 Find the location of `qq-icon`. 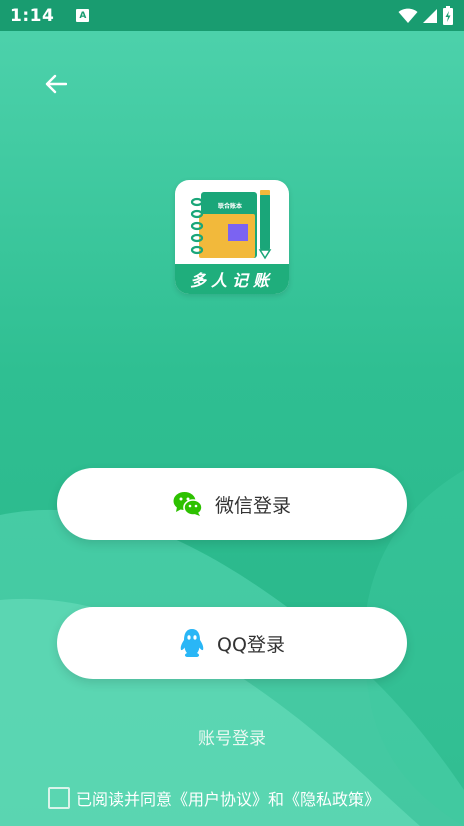

qq-icon is located at coordinates (192, 643).